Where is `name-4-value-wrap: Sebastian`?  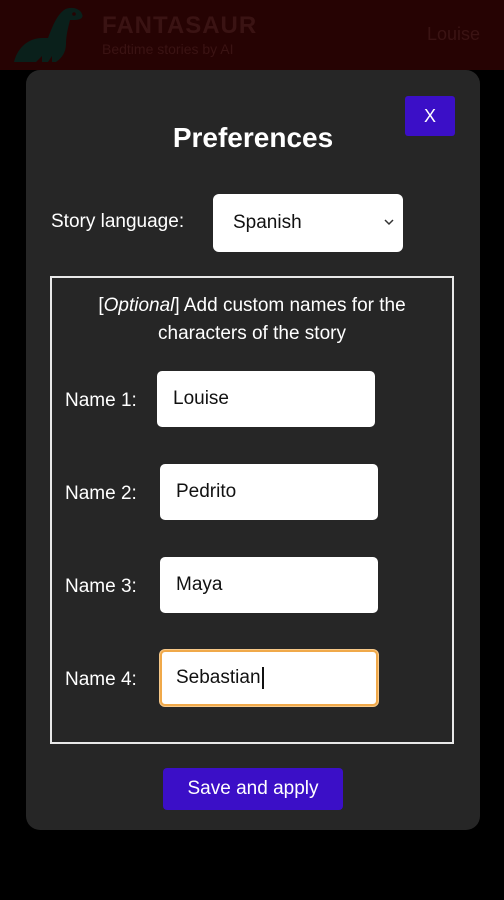 name-4-value-wrap: Sebastian is located at coordinates (220, 678).